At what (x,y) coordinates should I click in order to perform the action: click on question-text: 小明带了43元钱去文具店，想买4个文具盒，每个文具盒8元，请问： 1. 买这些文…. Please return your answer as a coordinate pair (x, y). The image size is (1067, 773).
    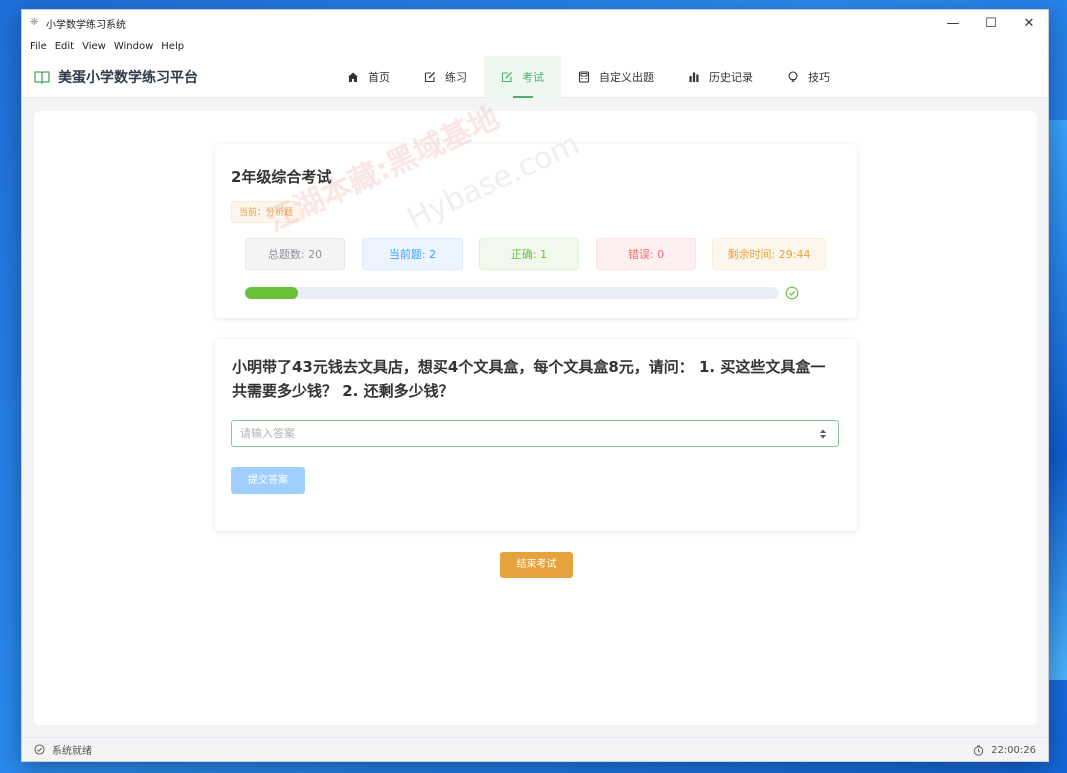
    Looking at the image, I should click on (529, 379).